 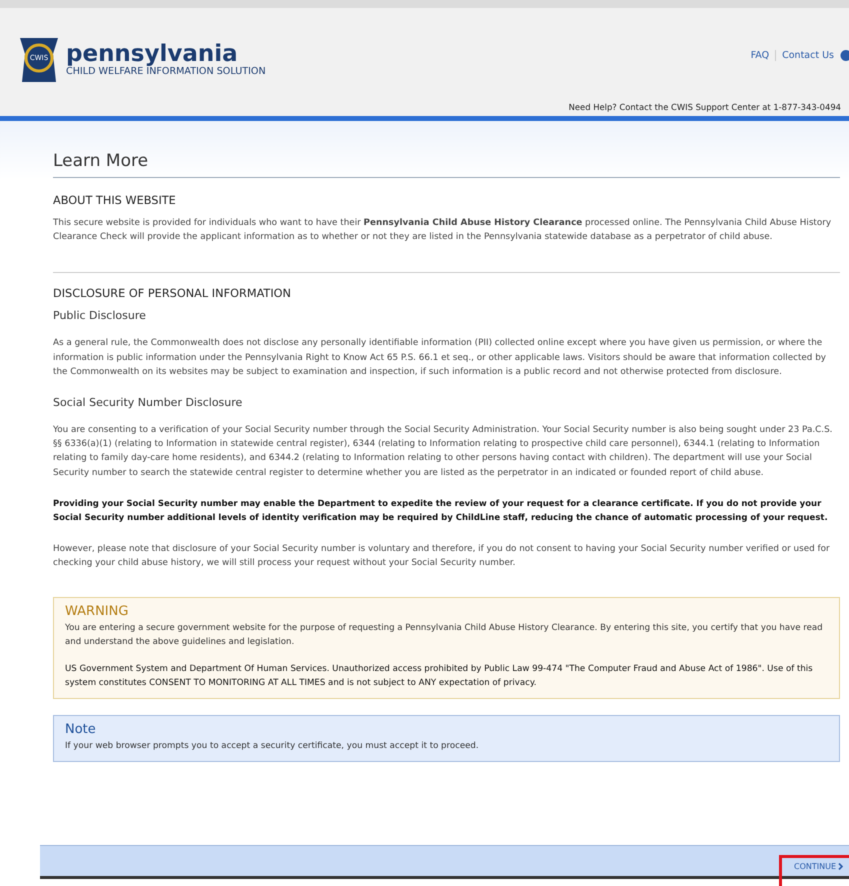 What do you see at coordinates (818, 866) in the screenshot?
I see `continue-button: CONTINUE` at bounding box center [818, 866].